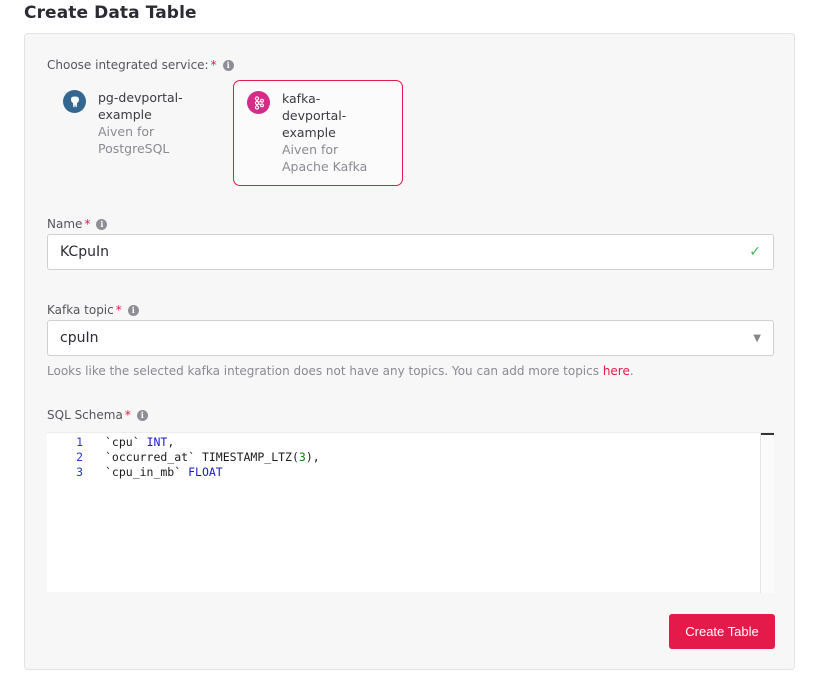 This screenshot has height=692, width=816. Describe the element at coordinates (79, 472) in the screenshot. I see `line-number: 3` at that location.